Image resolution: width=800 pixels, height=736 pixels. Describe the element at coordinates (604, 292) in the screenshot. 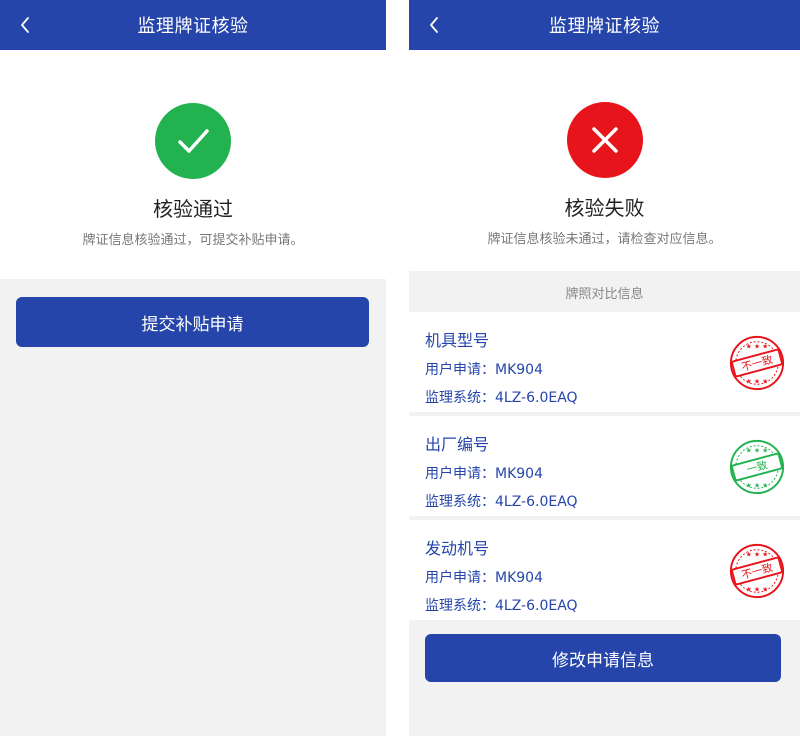

I see `compare-section-header: 牌照对比信息` at that location.